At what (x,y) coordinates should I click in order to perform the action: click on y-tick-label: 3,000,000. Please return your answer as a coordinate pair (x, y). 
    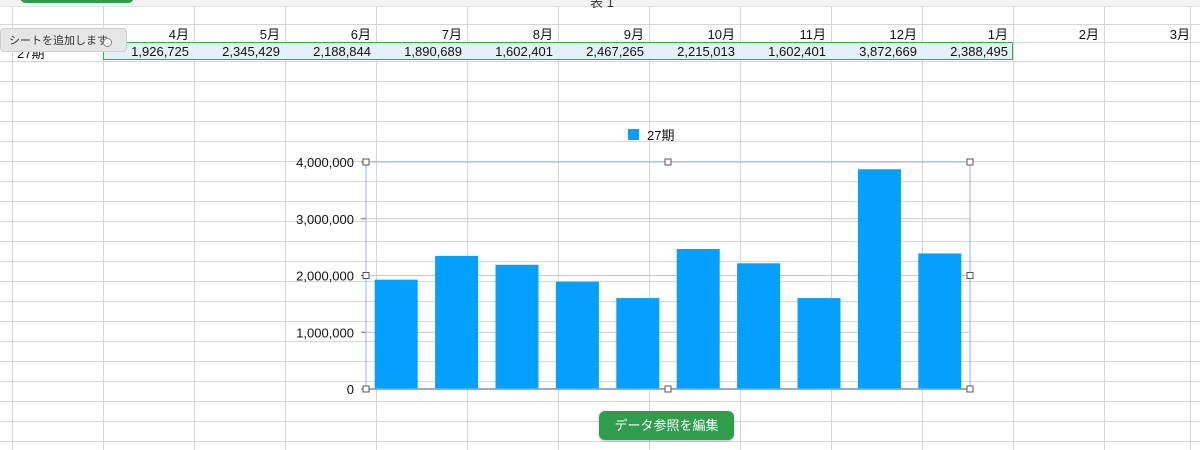
    Looking at the image, I should click on (325, 219).